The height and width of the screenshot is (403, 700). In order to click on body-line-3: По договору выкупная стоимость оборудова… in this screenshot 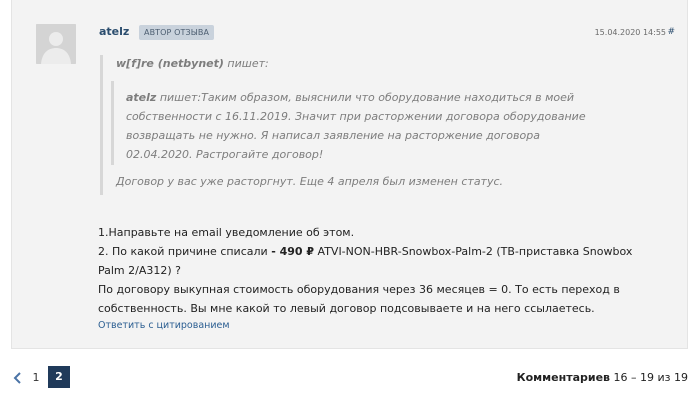, I will do `click(359, 299)`.